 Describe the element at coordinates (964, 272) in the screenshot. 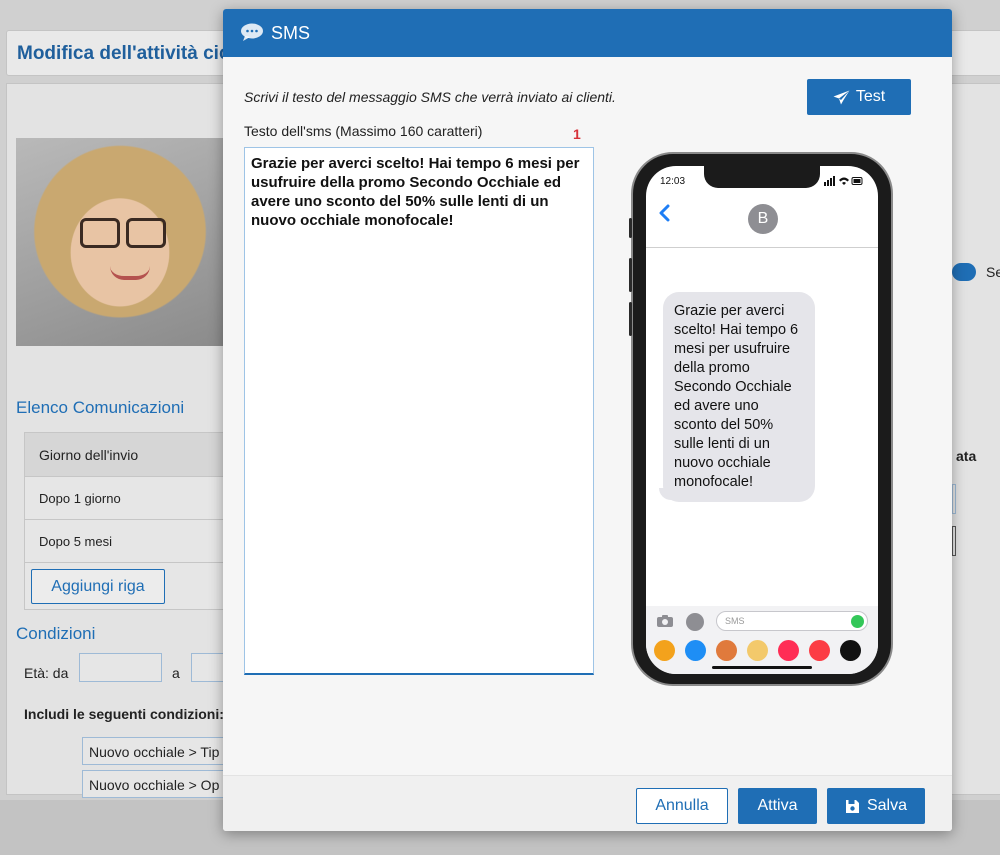

I see `toggle-switch` at that location.